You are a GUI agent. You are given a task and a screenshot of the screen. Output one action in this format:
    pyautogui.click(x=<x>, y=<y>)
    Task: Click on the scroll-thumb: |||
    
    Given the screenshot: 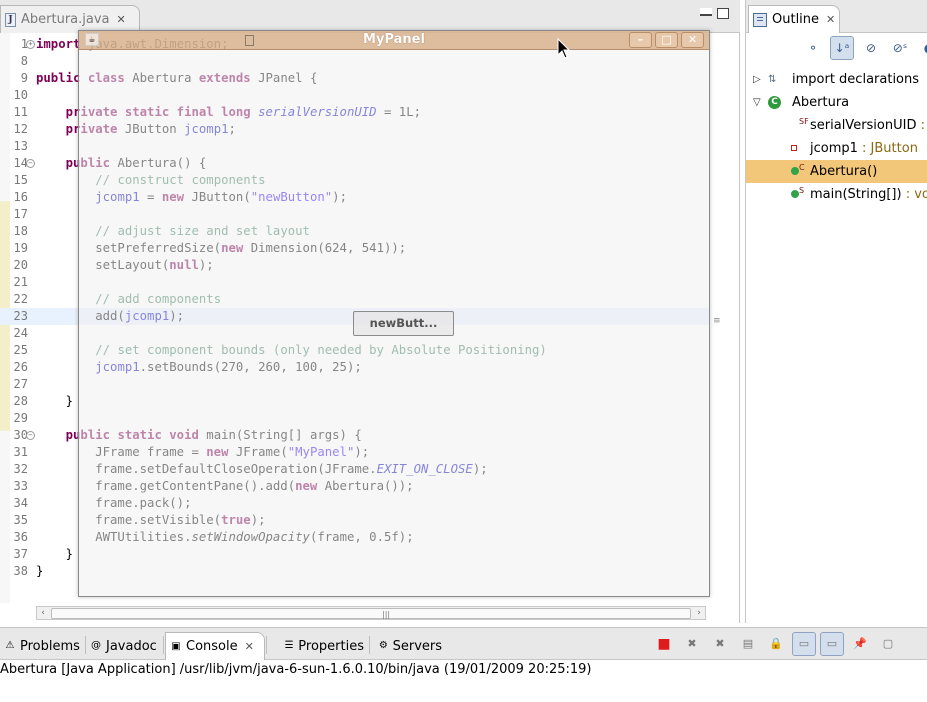 What is the action you would take?
    pyautogui.click(x=371, y=613)
    